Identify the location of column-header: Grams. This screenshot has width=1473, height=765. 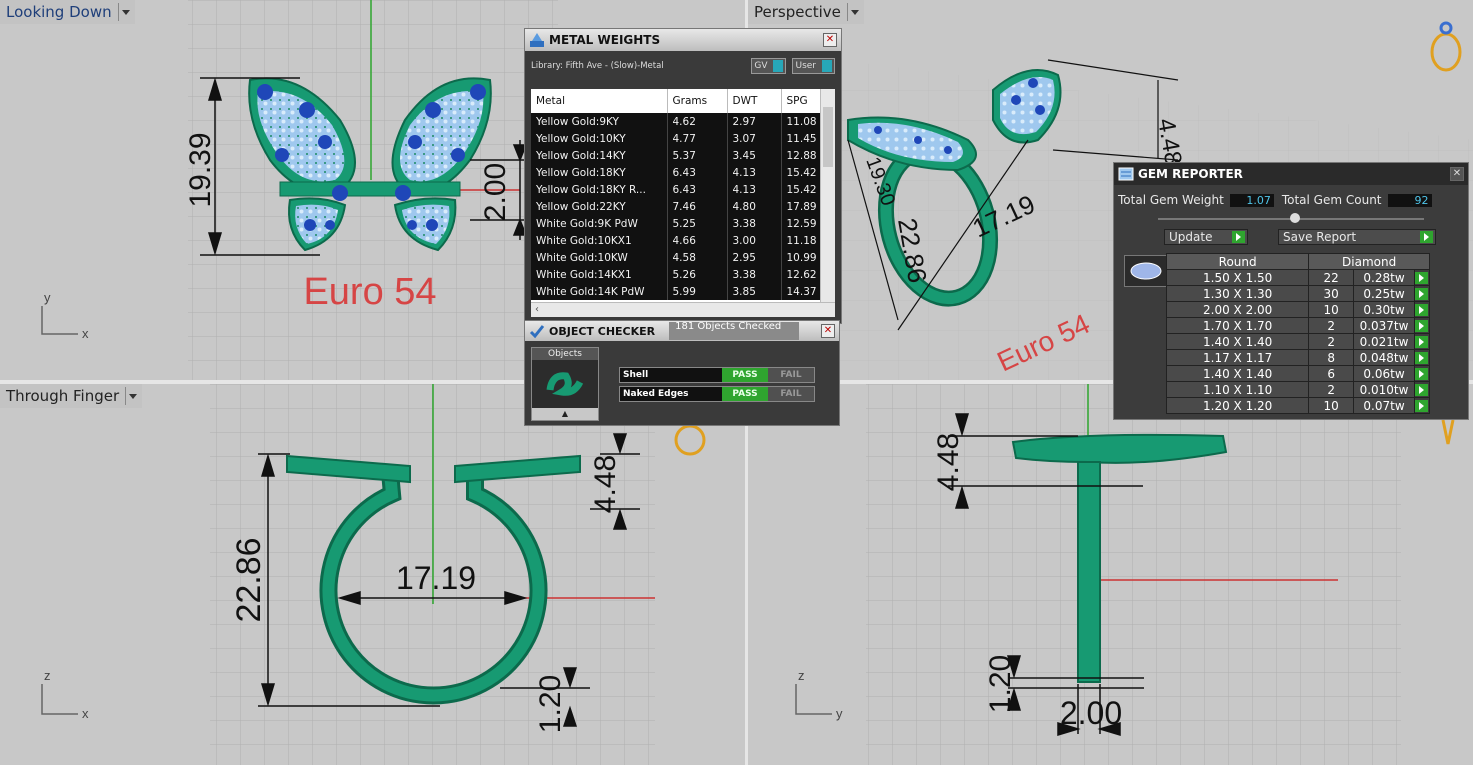
(697, 101).